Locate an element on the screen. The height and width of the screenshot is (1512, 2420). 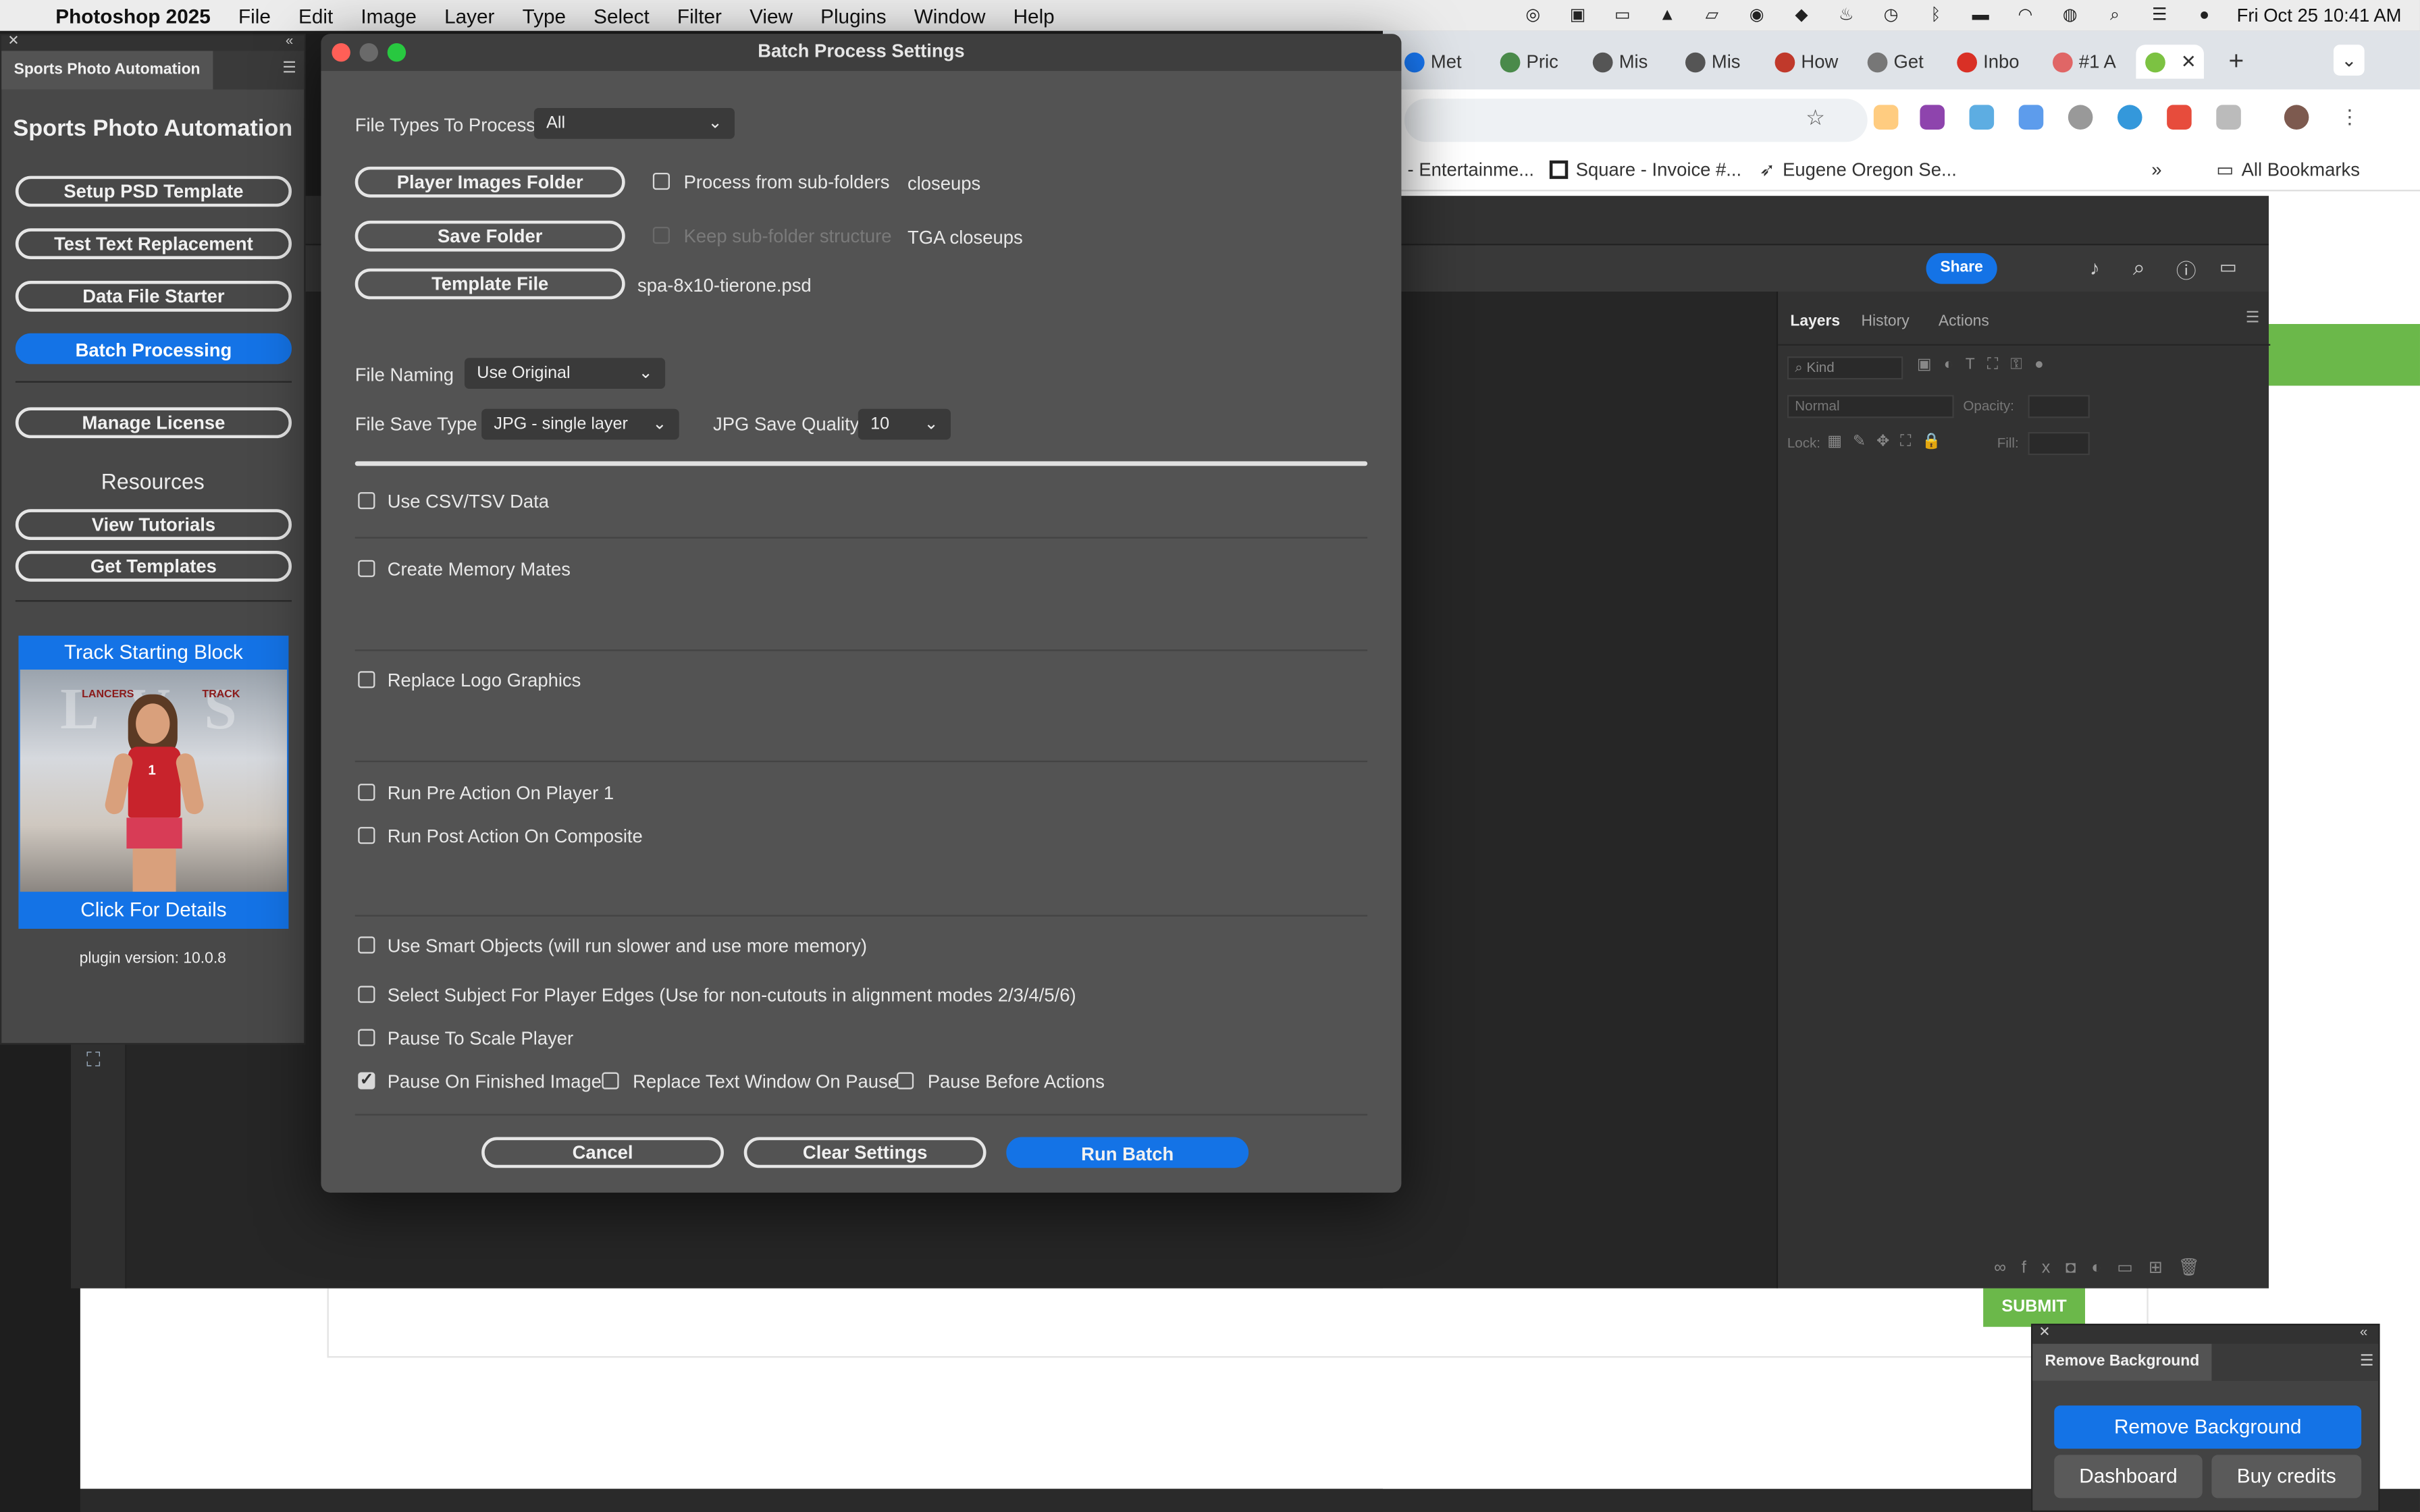
template-file-button: Template File is located at coordinates (489, 284).